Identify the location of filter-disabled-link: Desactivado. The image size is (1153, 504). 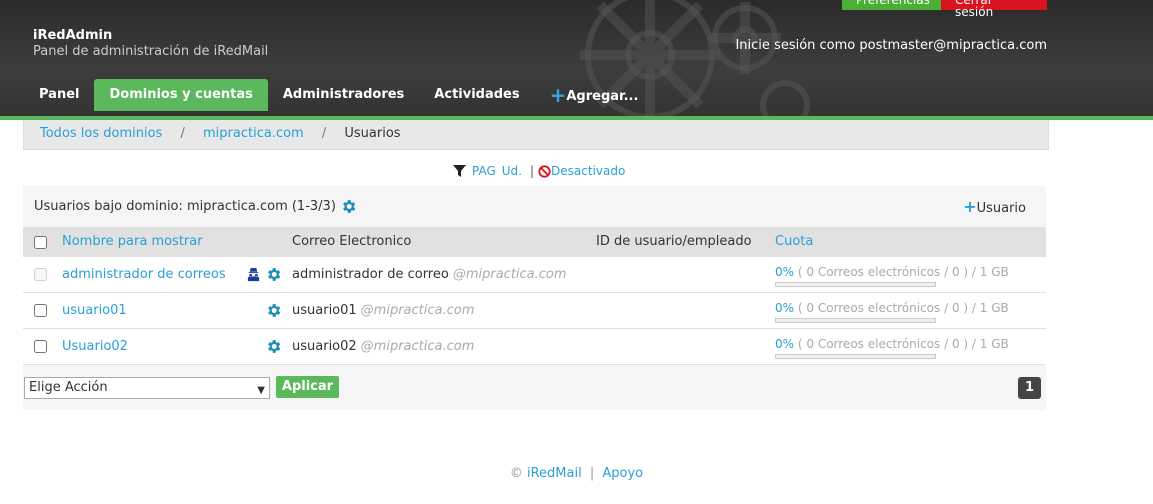
(588, 171).